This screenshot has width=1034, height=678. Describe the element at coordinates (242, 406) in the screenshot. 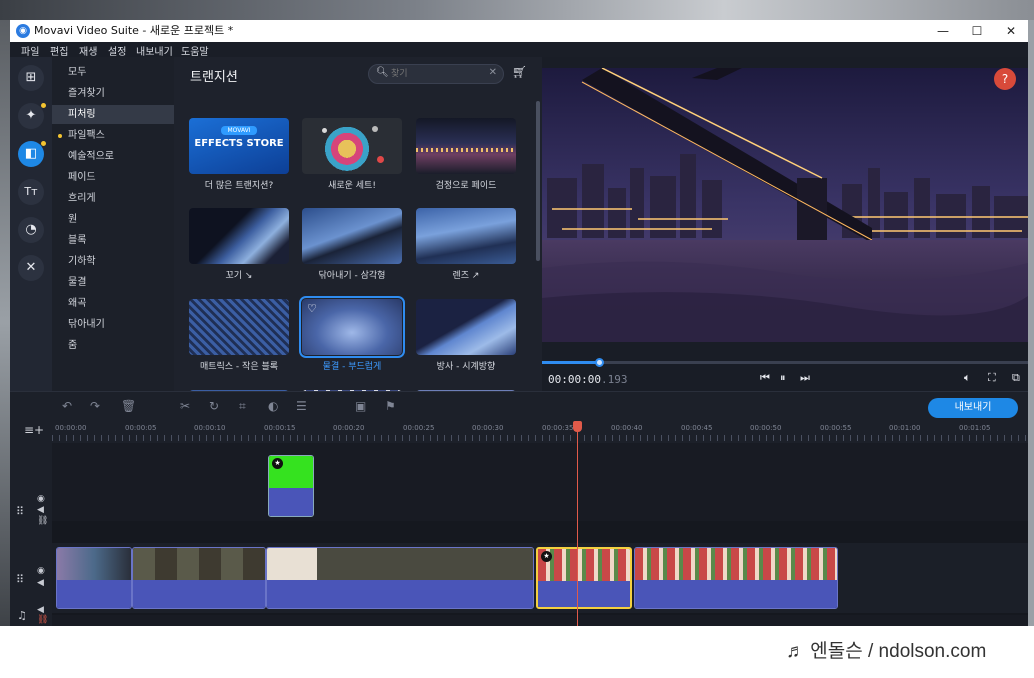

I see `crop-icon: ⌗` at that location.